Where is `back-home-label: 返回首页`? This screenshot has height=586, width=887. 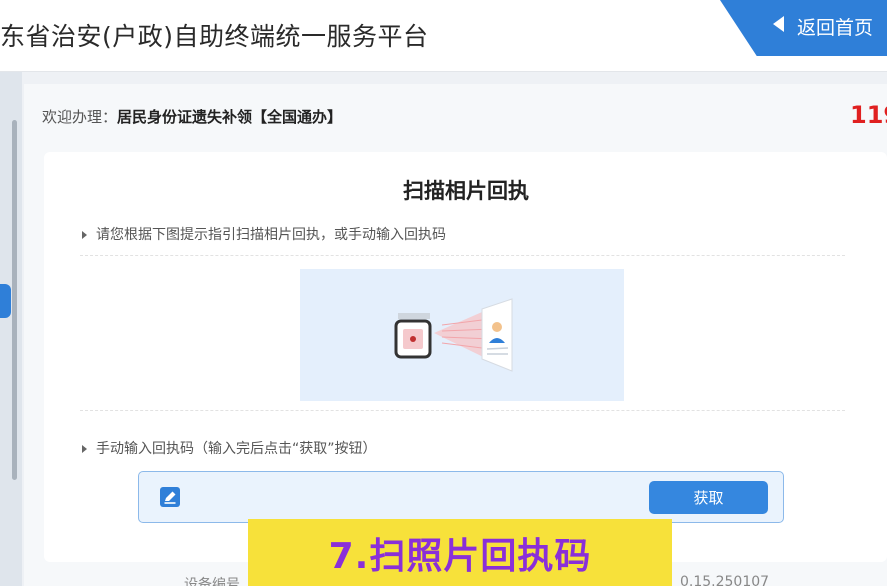
back-home-label: 返回首页 is located at coordinates (835, 26).